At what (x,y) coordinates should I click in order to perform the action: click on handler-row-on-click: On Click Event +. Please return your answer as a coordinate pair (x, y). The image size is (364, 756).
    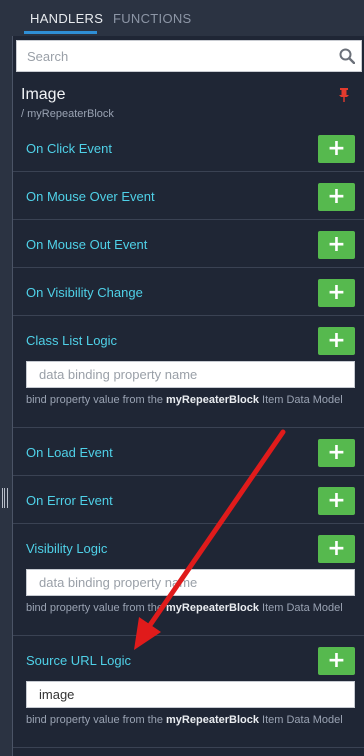
    Looking at the image, I should click on (188, 148).